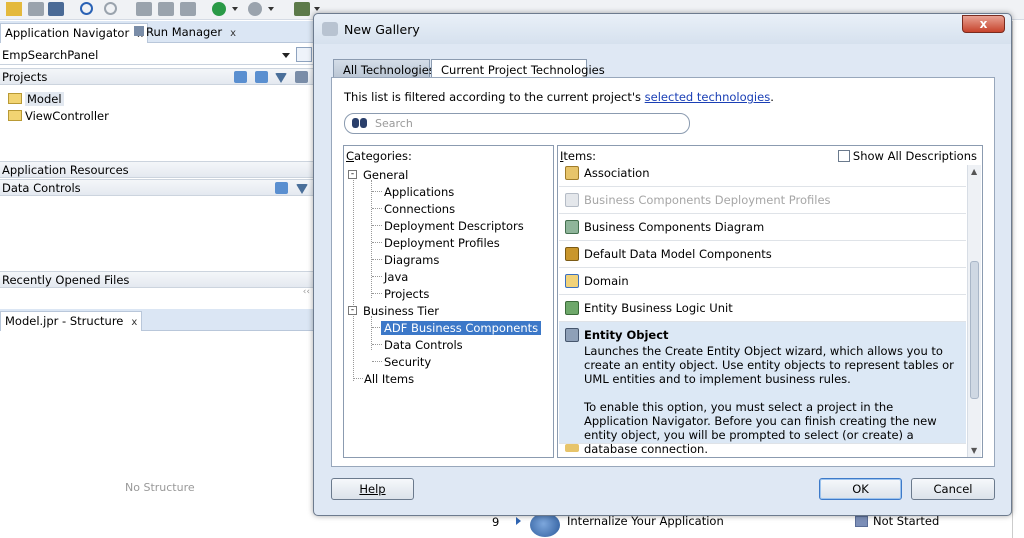  What do you see at coordinates (188, 9) in the screenshot?
I see `paste-icon` at bounding box center [188, 9].